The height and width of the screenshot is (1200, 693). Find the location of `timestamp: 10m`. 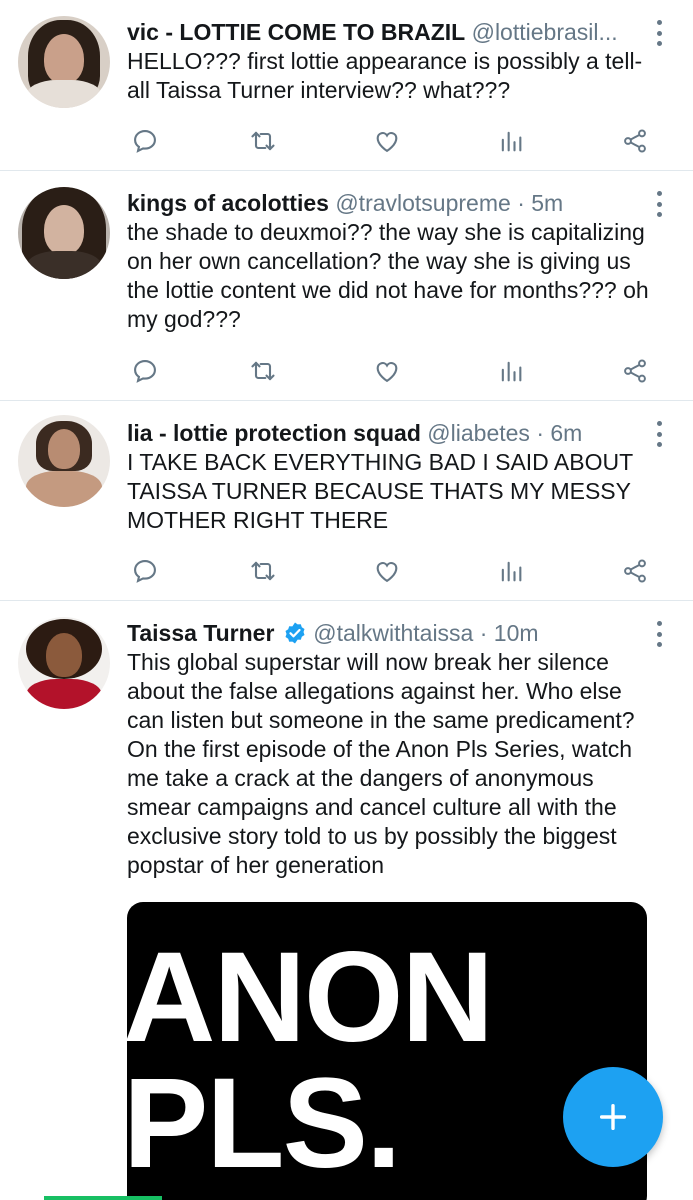

timestamp: 10m is located at coordinates (516, 633).